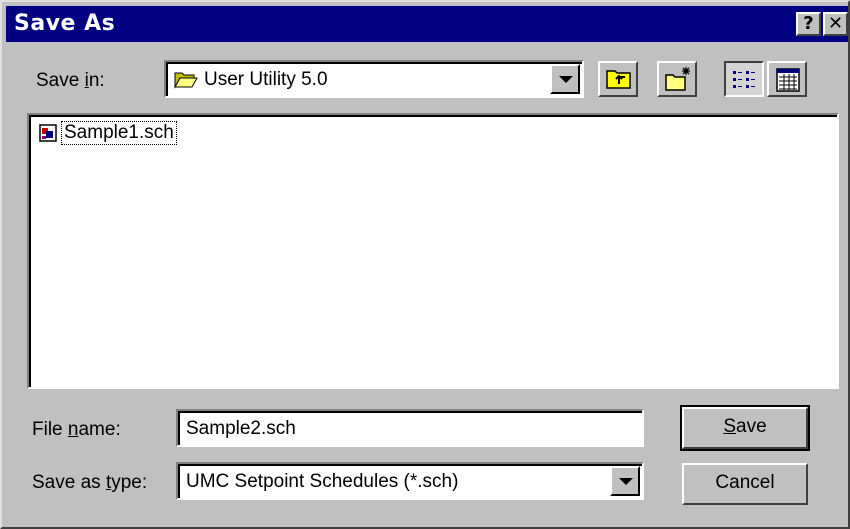  I want to click on up-one-level-icon, so click(618, 79).